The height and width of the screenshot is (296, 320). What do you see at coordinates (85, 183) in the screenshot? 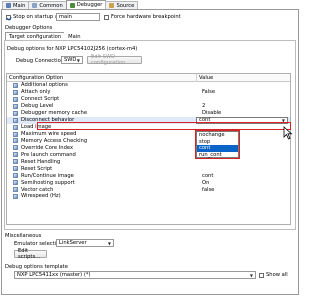
I see `option-cell: Semihosting support` at bounding box center [85, 183].